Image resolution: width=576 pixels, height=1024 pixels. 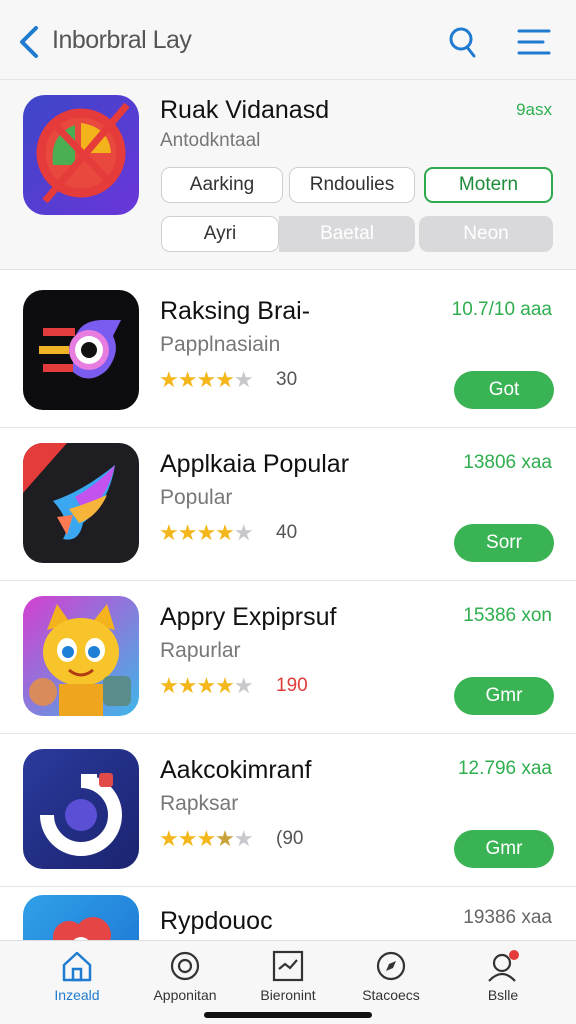 What do you see at coordinates (288, 995) in the screenshot?
I see `tab-label: Bieronint` at bounding box center [288, 995].